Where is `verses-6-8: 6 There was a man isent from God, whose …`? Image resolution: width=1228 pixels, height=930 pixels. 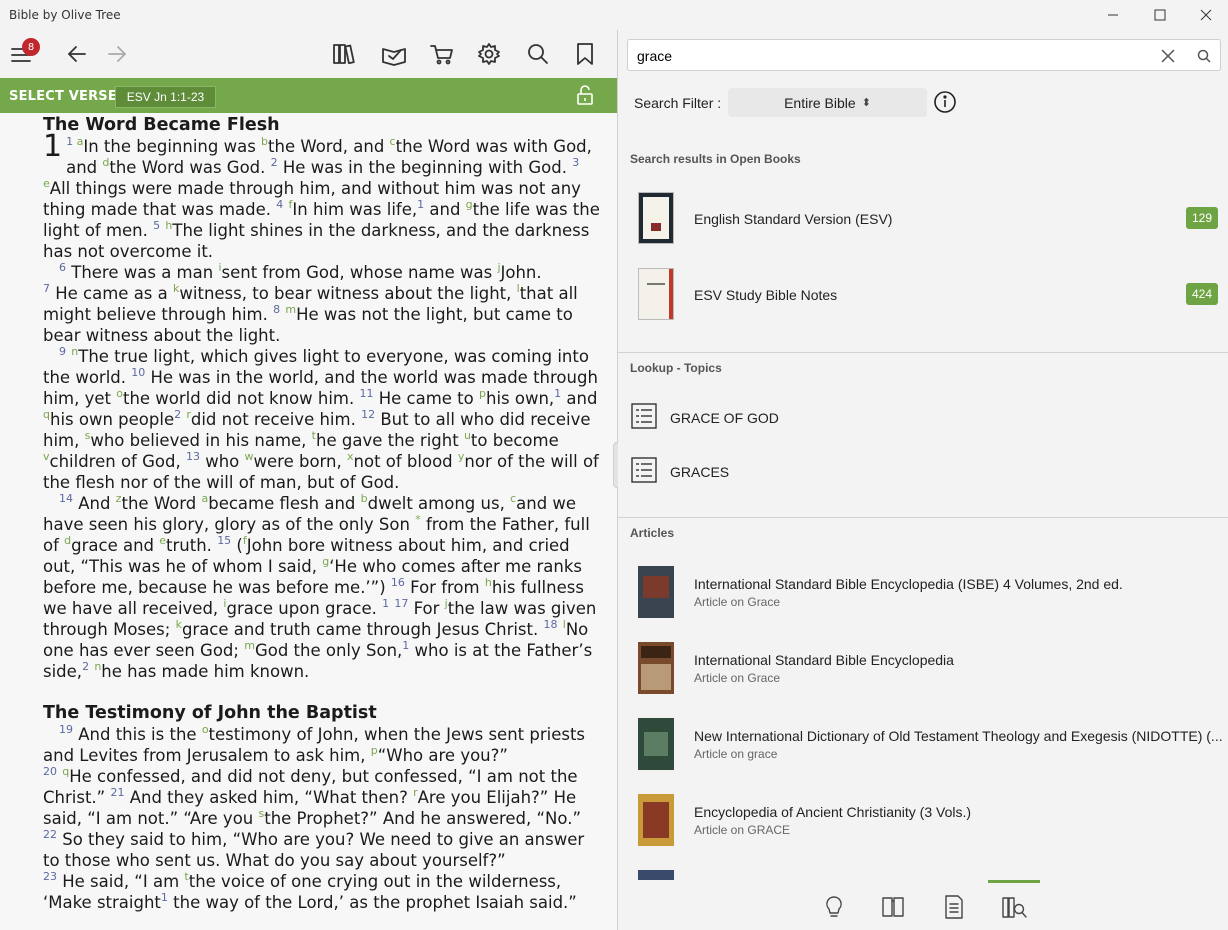 verses-6-8: 6 There was a man isent from God, whose … is located at coordinates (300, 271).